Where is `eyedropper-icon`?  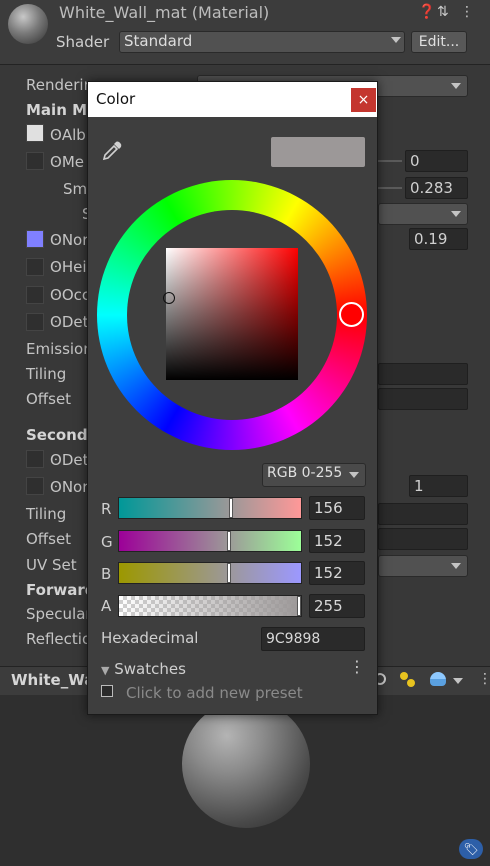
eyedropper-icon is located at coordinates (112, 153).